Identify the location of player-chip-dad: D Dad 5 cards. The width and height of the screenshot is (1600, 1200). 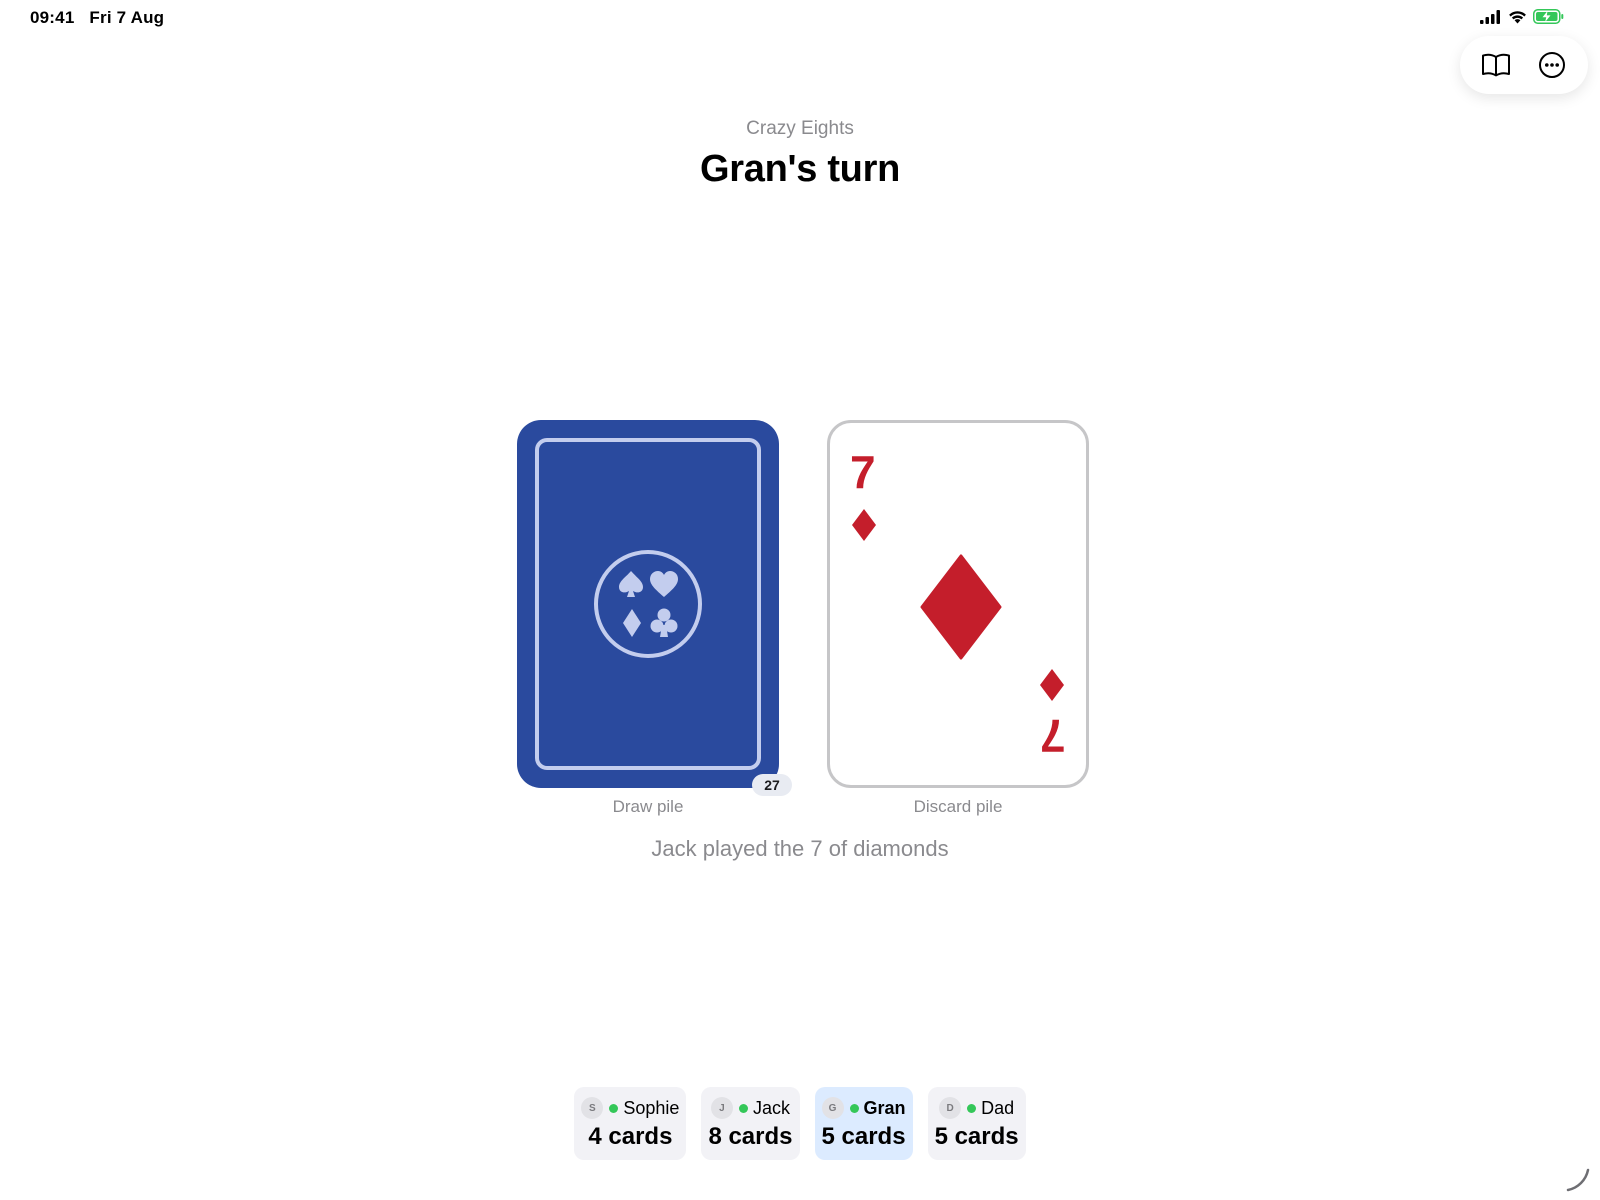
(976, 1123).